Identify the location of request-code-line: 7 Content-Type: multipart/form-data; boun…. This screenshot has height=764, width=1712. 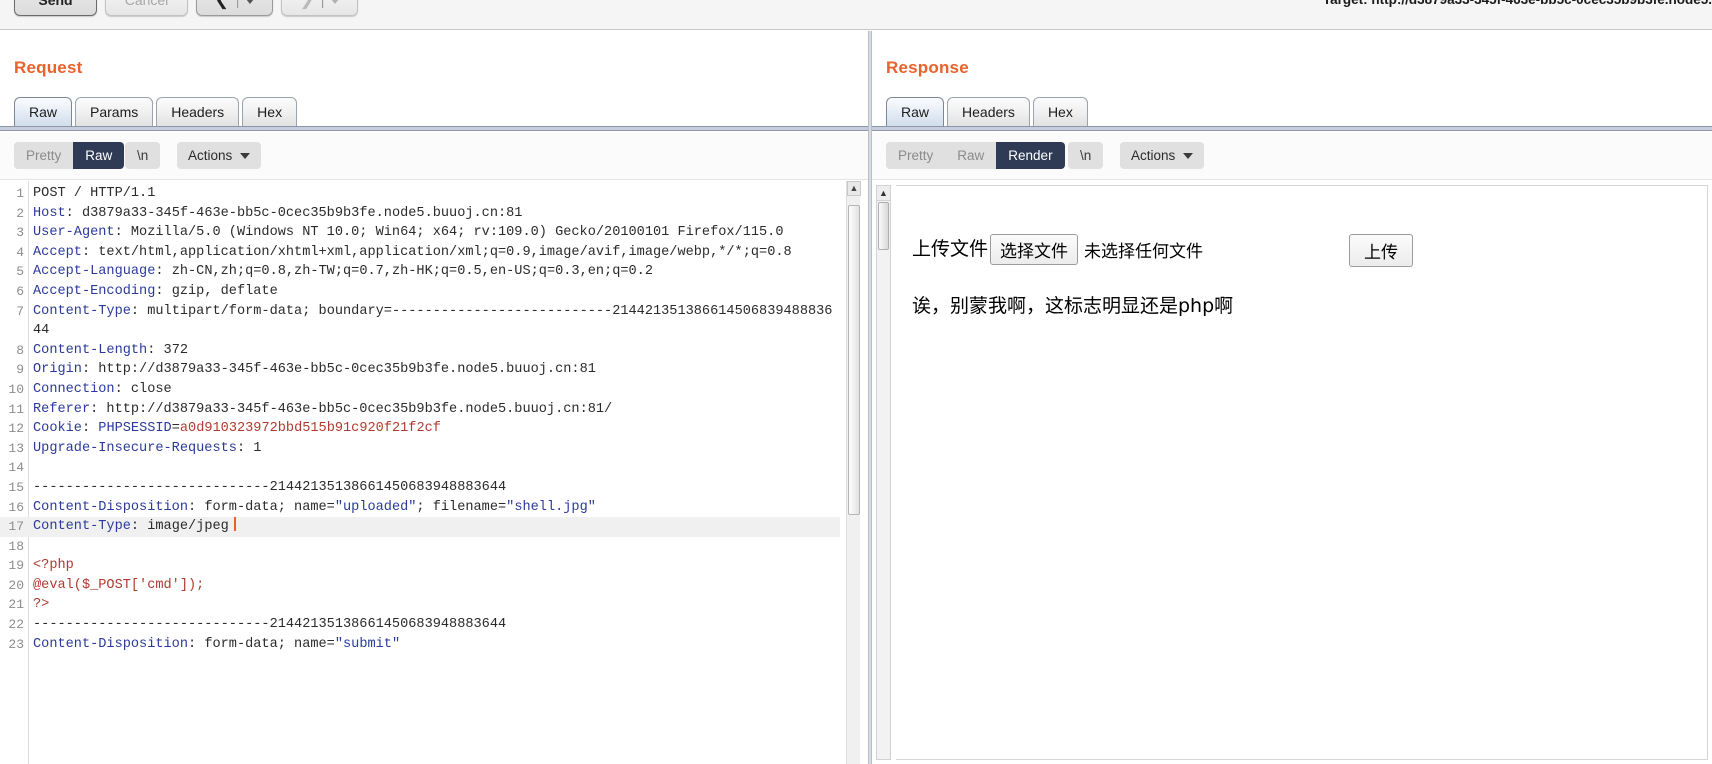
(420, 321).